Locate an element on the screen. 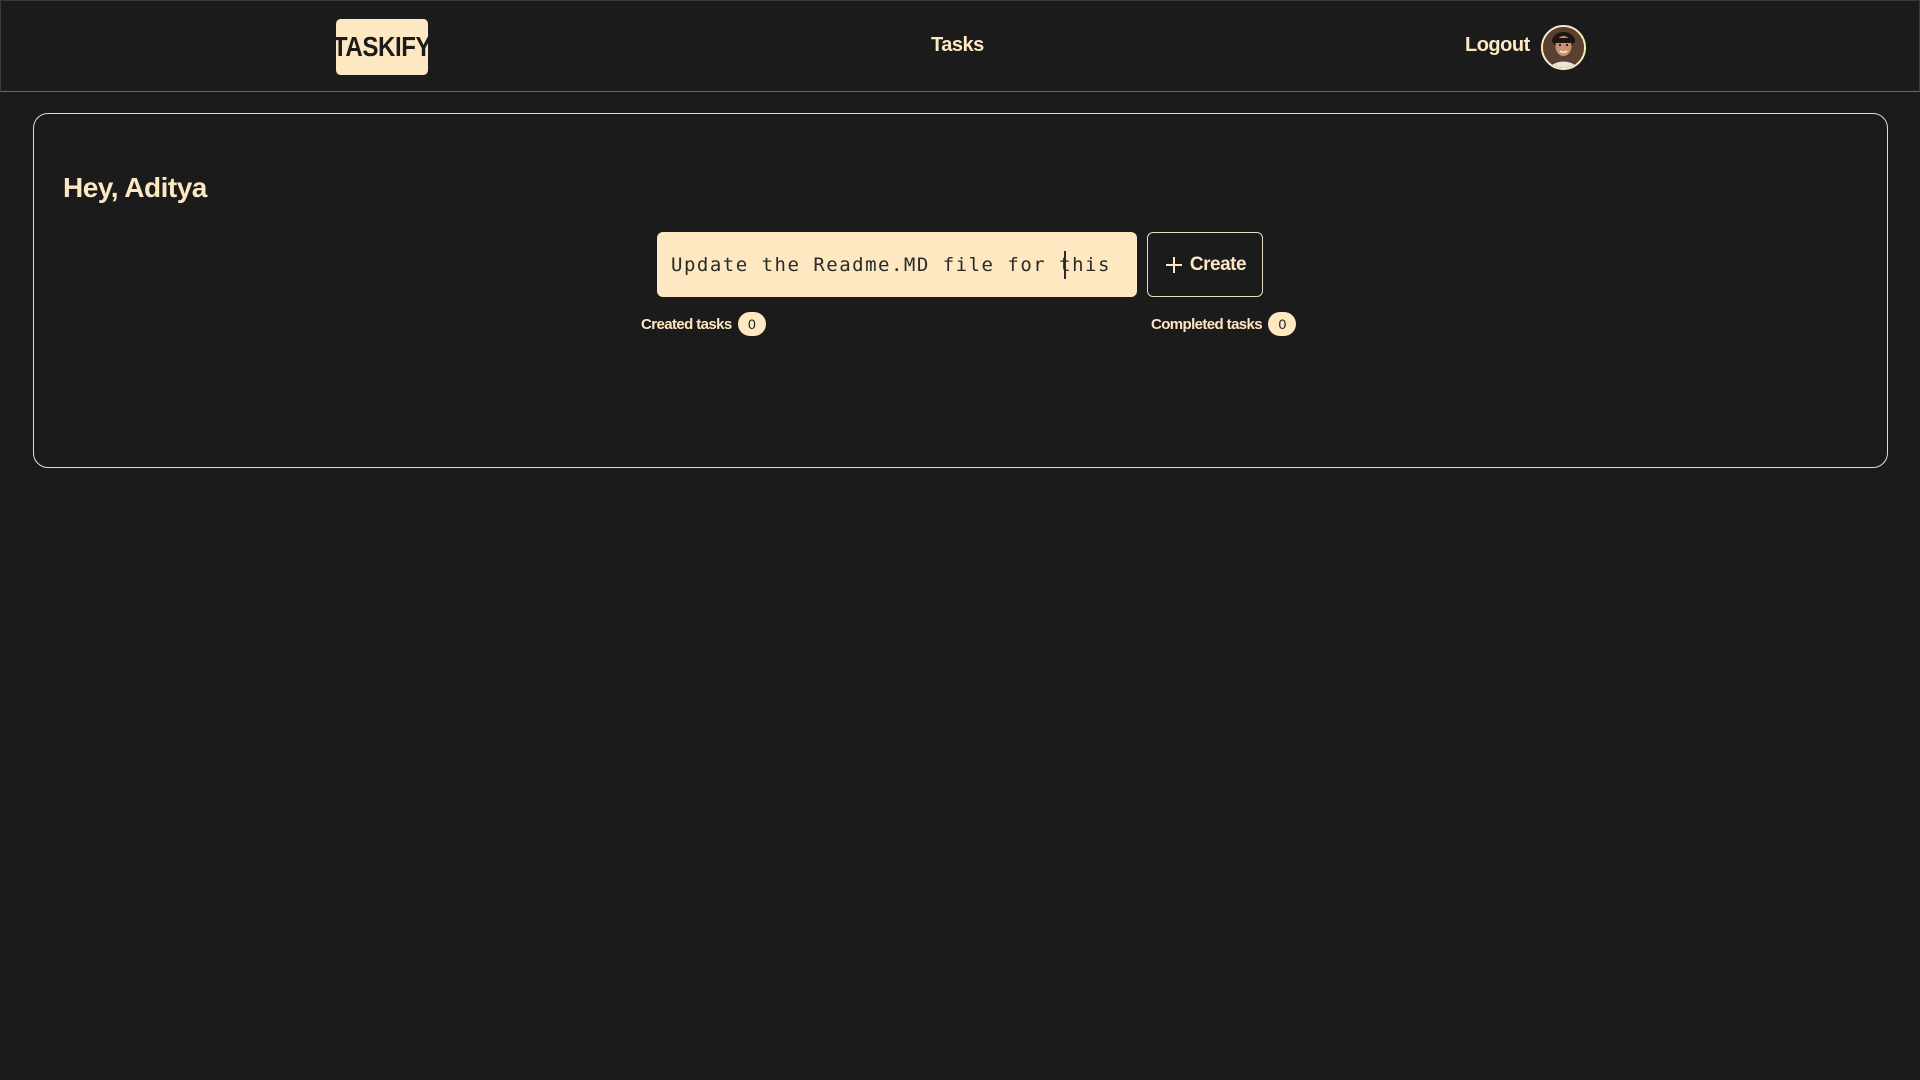  logo: TASKIFY is located at coordinates (382, 47).